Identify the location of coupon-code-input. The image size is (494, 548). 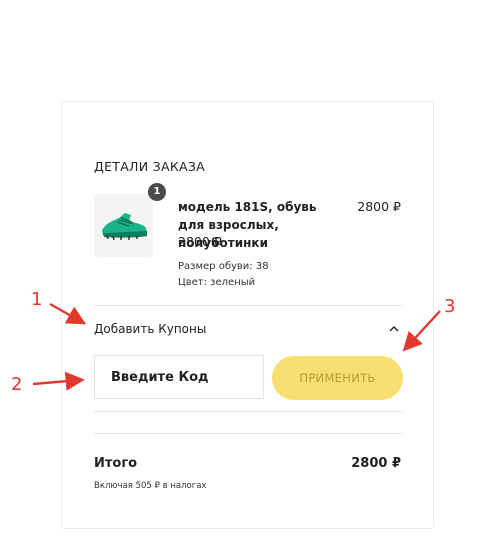
(179, 377).